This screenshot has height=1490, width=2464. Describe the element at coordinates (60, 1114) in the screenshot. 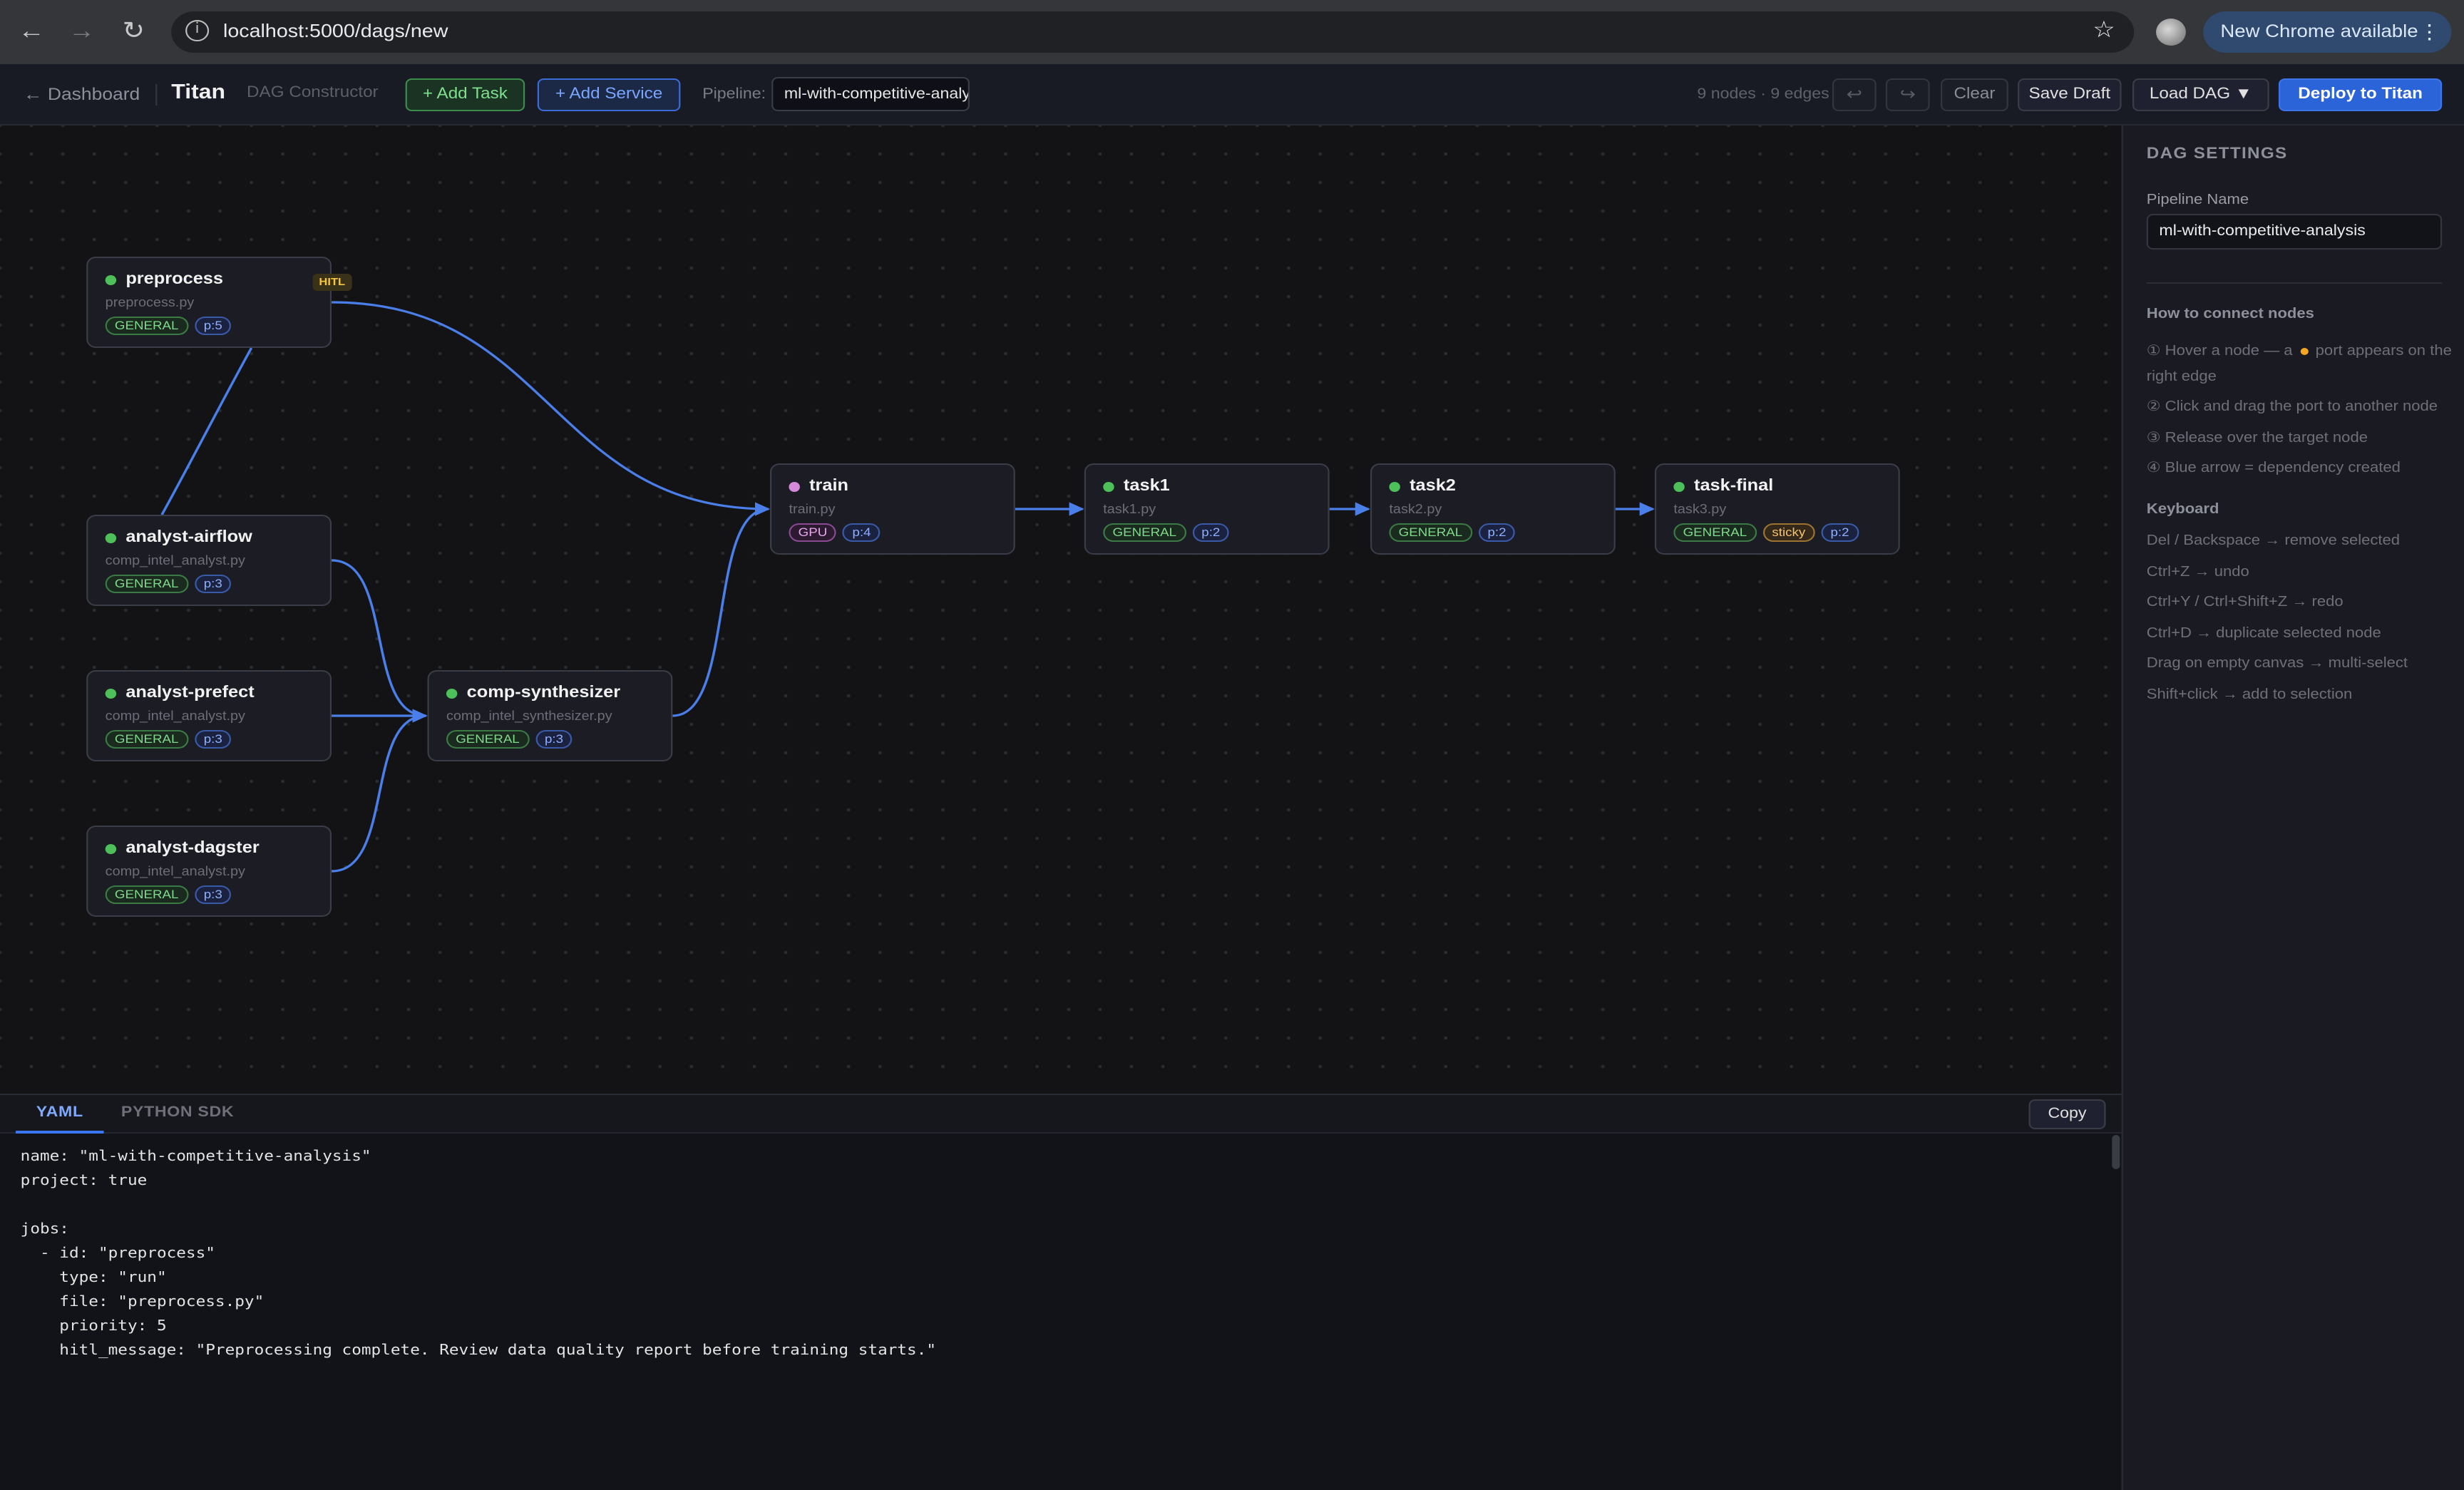

I see `tab-yaml: YAML` at that location.